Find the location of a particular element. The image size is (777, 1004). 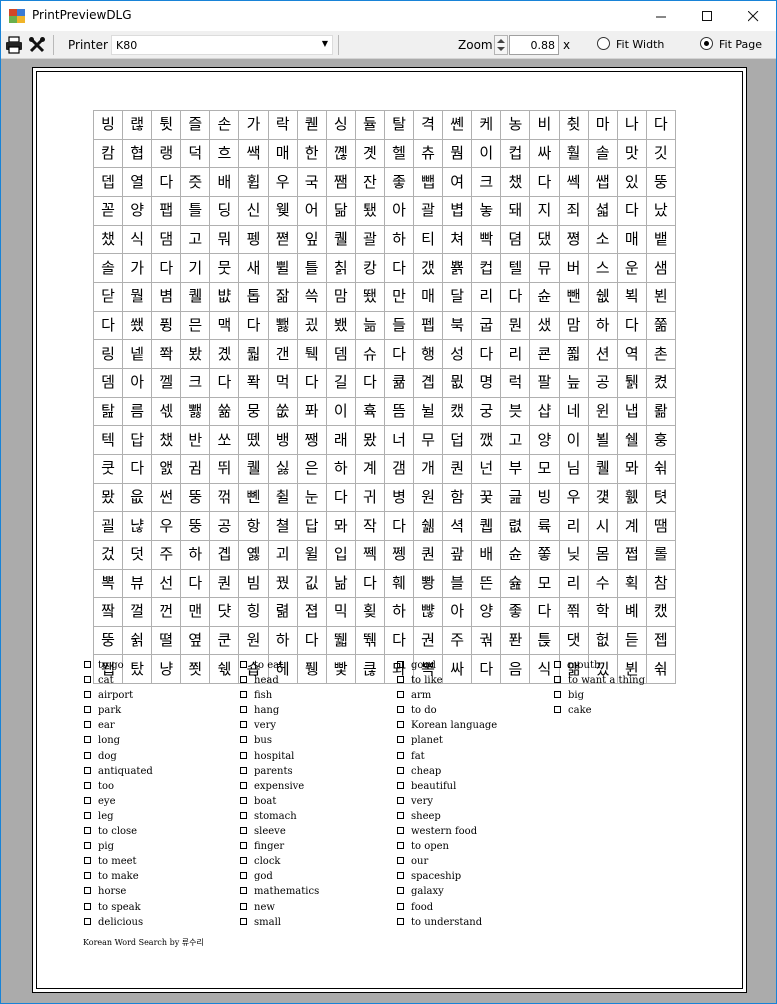

grid-cell: 뎀 is located at coordinates (108, 382).